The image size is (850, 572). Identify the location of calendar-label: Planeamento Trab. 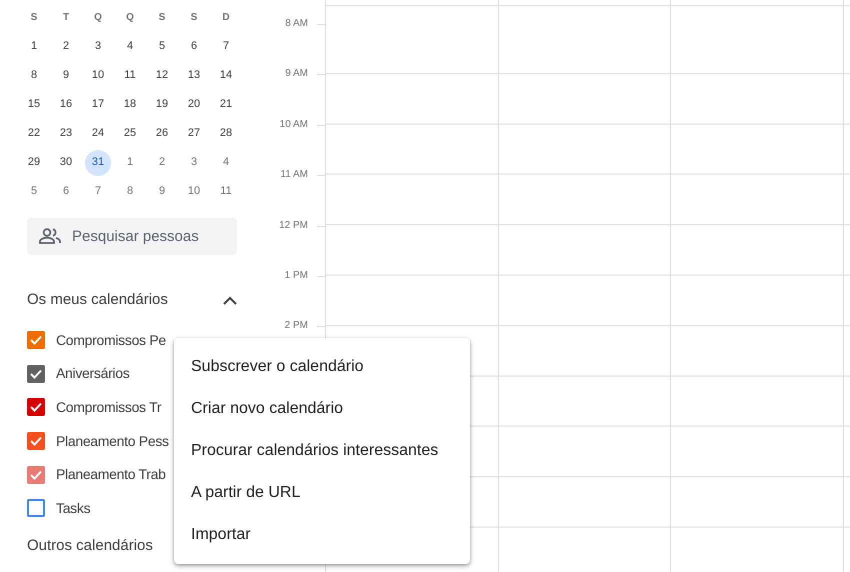
(111, 474).